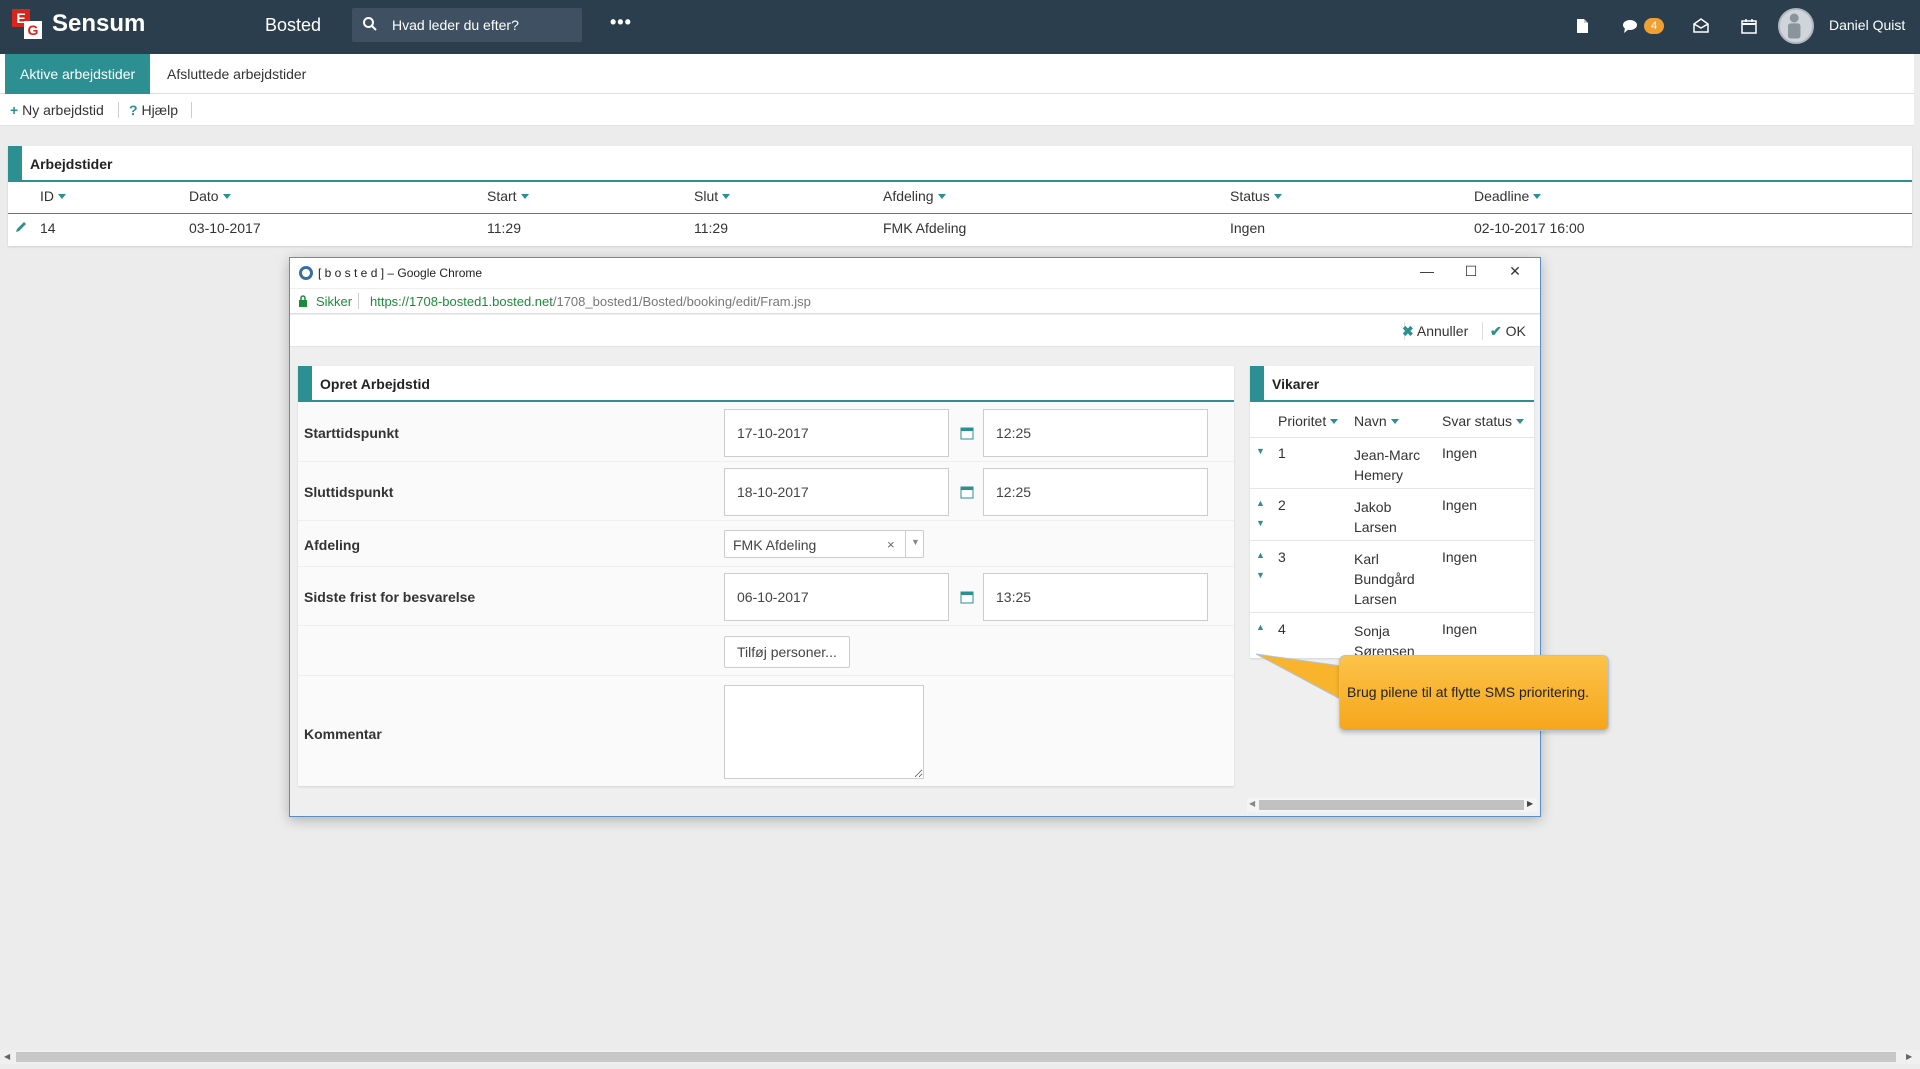 The image size is (1920, 1069). I want to click on cell-status: Ingen, so click(1248, 228).